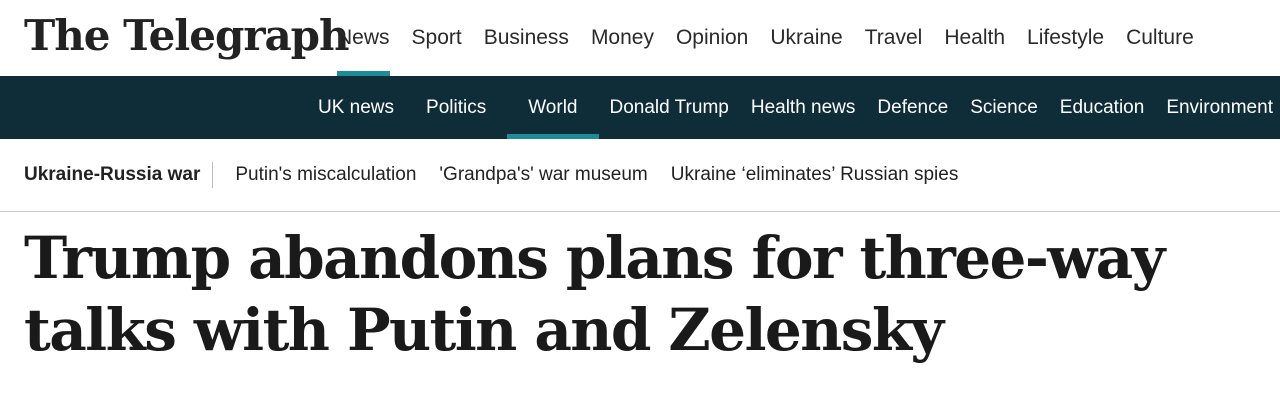  I want to click on sub-nav-world: World, so click(553, 107).